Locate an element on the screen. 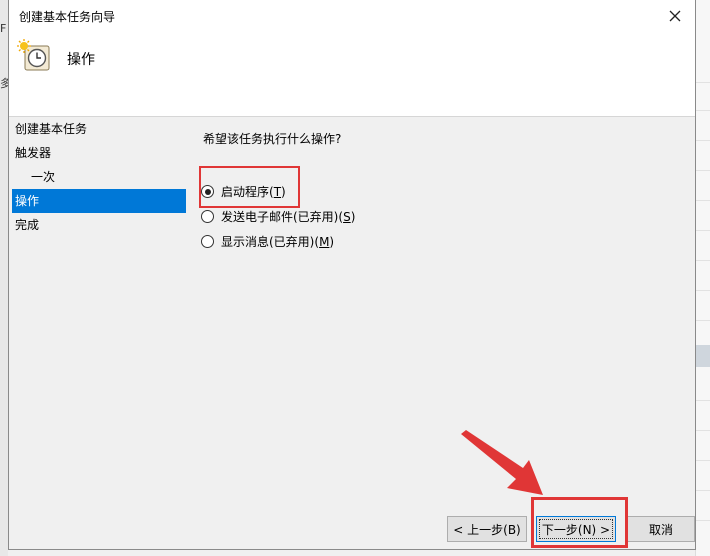 Image resolution: width=710 pixels, height=556 pixels. window-title: 创建基本任务向导 is located at coordinates (67, 17).